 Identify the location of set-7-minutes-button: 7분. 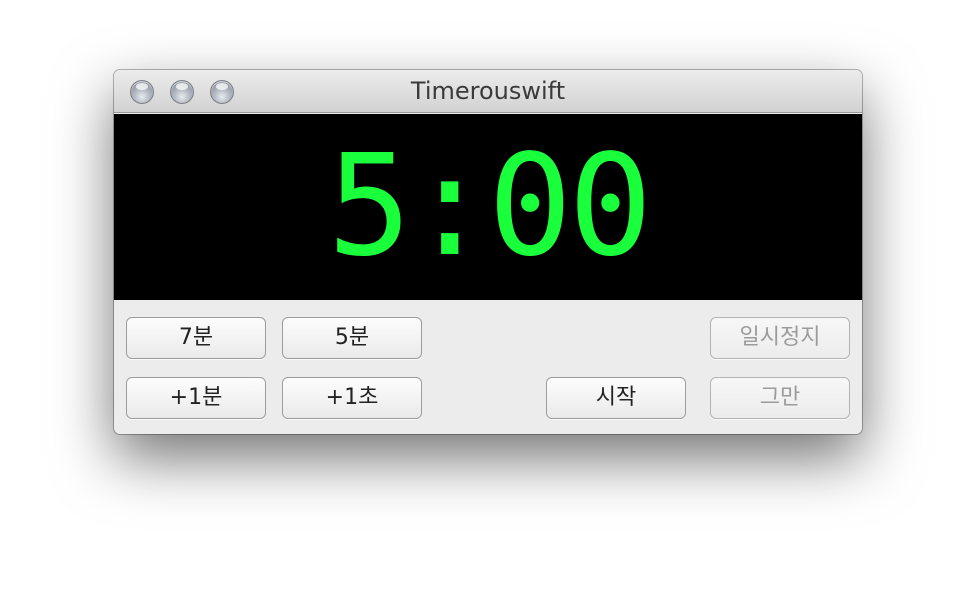
(196, 338).